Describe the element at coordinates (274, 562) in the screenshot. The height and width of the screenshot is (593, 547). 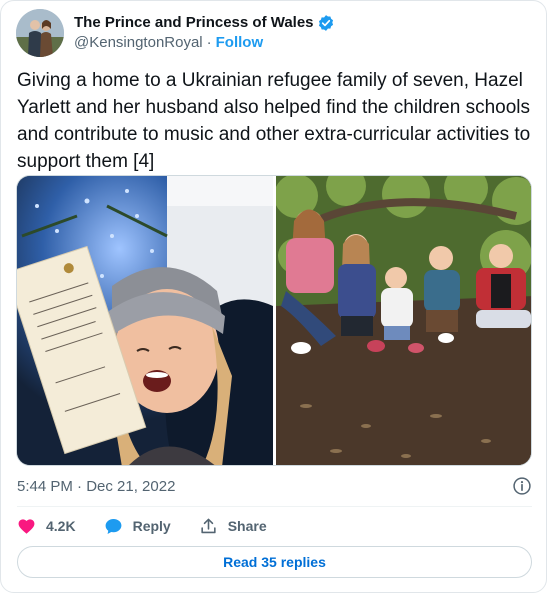
I see `read-replies-button: Read 35 replies` at that location.